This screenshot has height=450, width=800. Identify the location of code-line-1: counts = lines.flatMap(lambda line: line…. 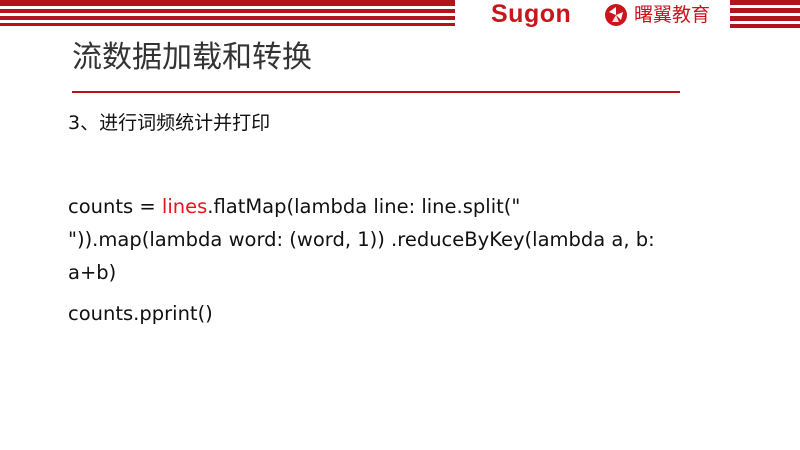
(408, 206).